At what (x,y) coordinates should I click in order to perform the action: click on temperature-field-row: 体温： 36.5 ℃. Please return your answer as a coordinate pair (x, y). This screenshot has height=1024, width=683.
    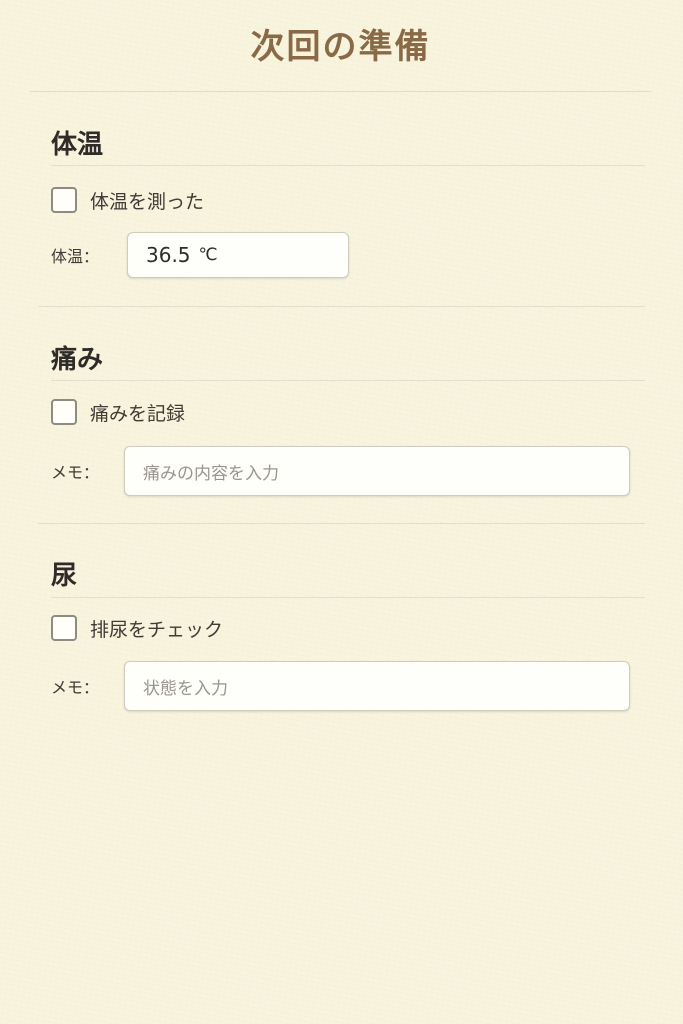
    Looking at the image, I should click on (340, 255).